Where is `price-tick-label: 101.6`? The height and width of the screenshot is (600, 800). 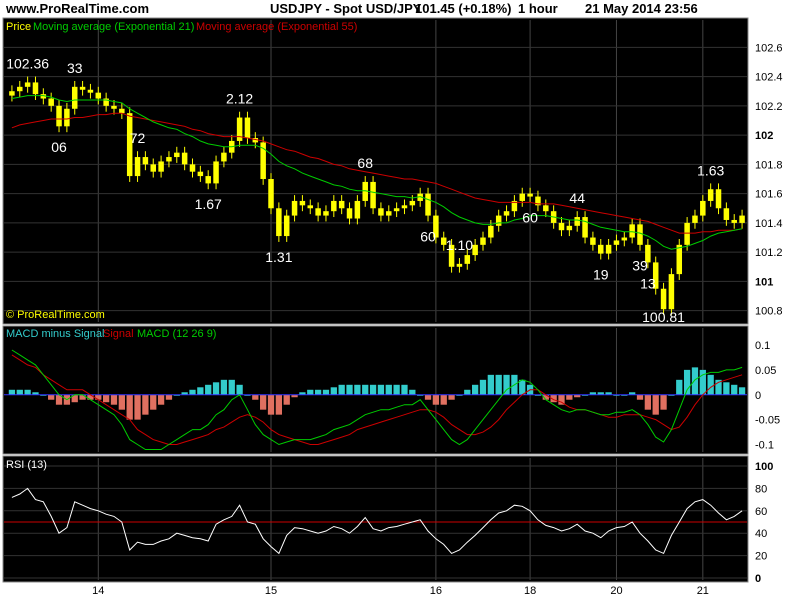 price-tick-label: 101.6 is located at coordinates (769, 195).